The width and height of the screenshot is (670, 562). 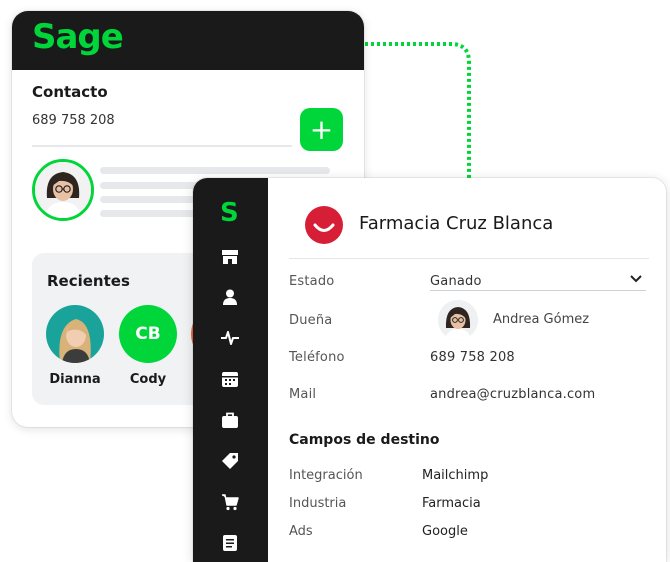 What do you see at coordinates (230, 379) in the screenshot?
I see `calendar-icon` at bounding box center [230, 379].